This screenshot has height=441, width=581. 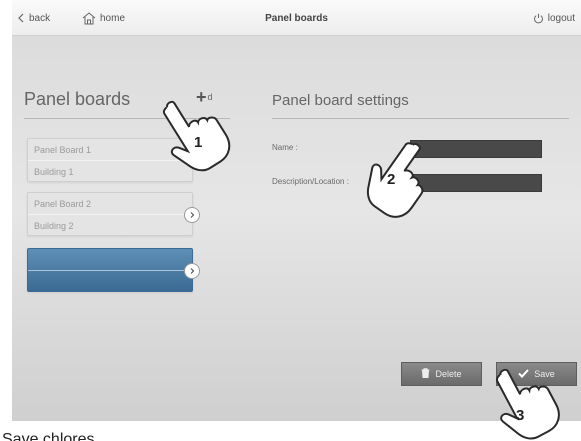 I want to click on logout-label: logout, so click(x=561, y=18).